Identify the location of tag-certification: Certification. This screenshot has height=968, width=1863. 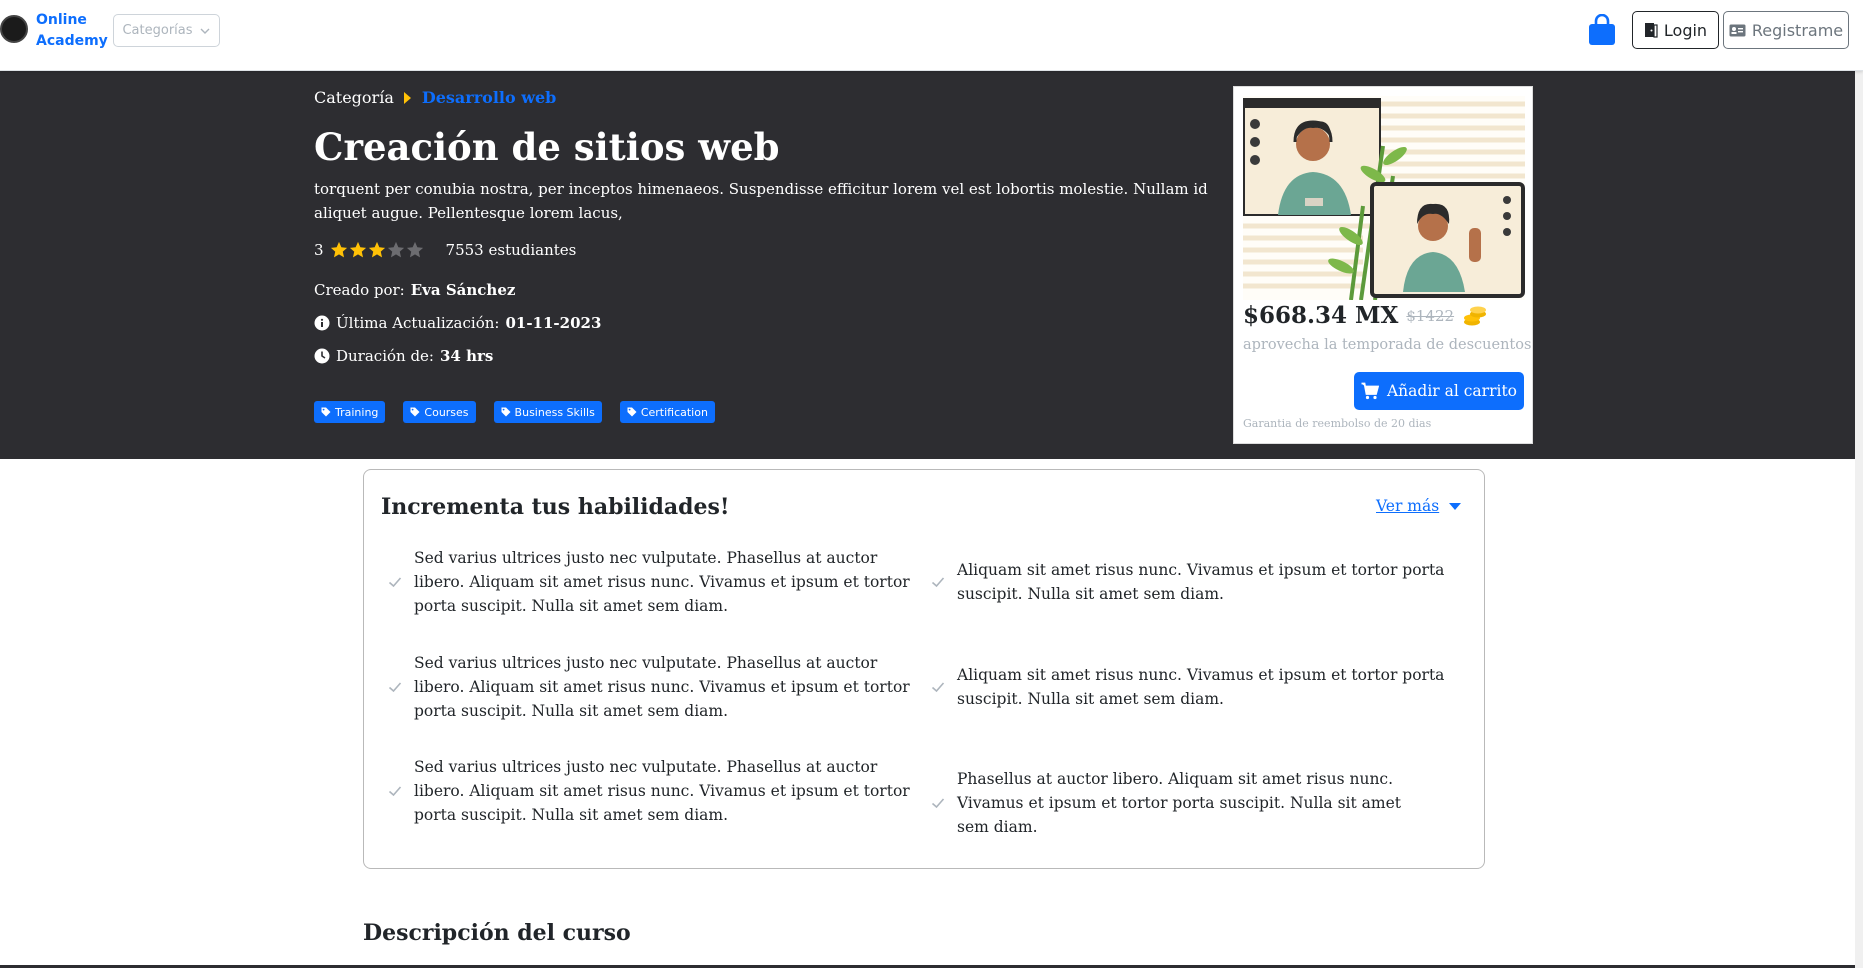
(667, 412).